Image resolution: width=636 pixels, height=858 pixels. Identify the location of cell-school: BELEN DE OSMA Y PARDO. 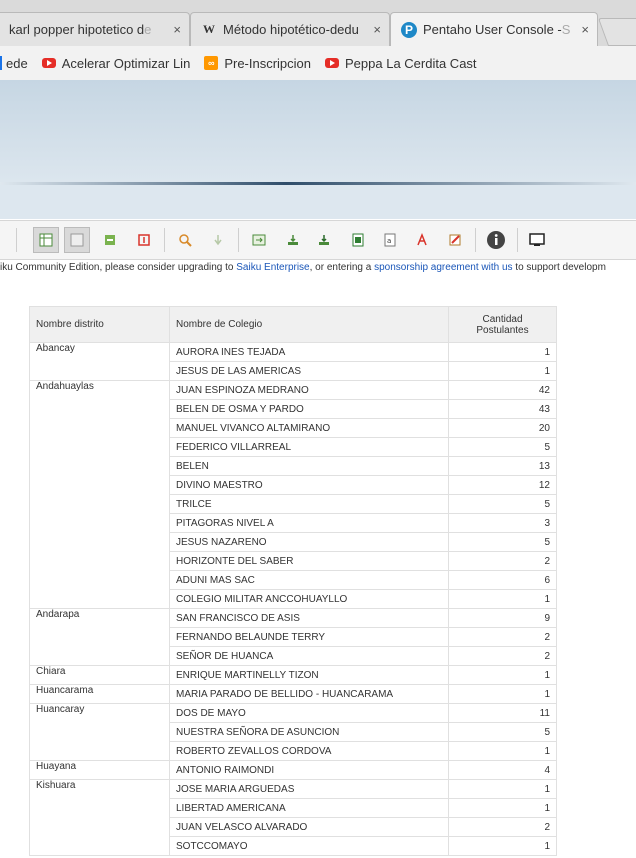
(309, 409).